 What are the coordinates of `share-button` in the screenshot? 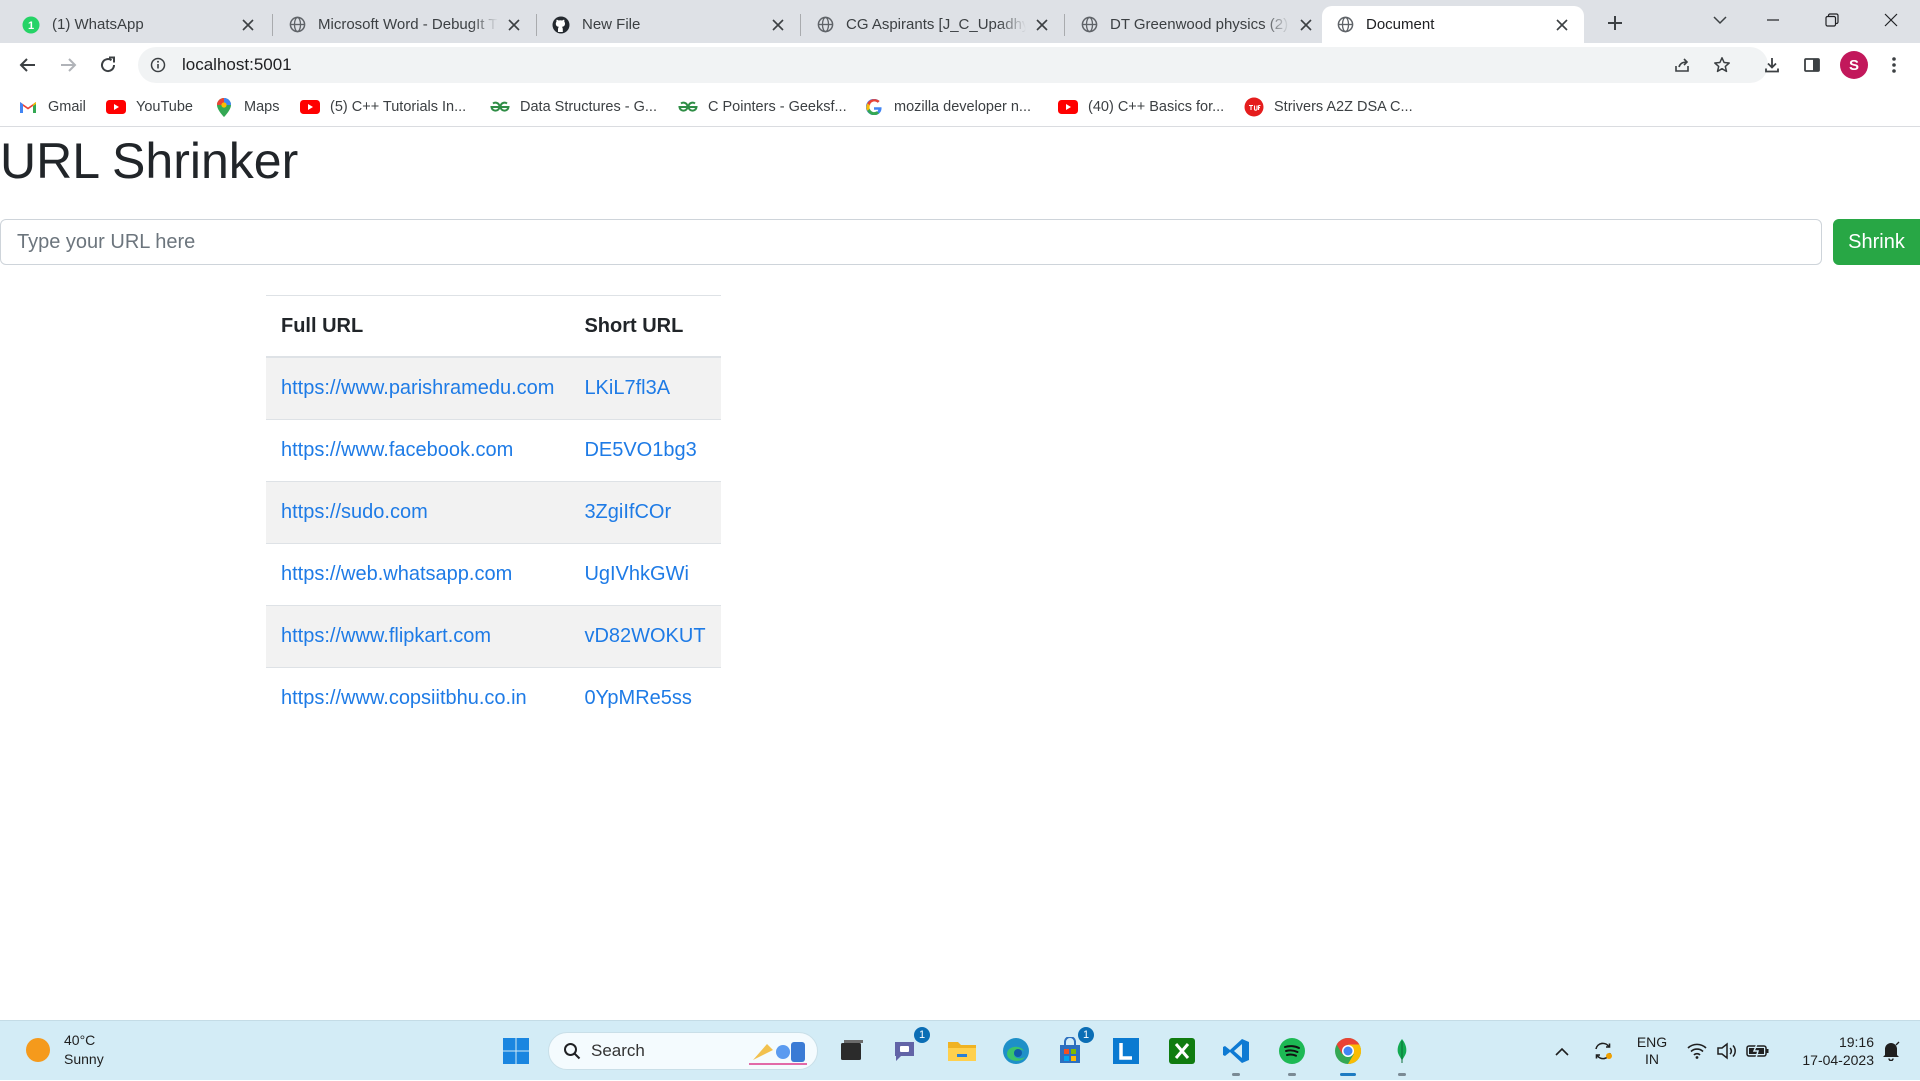 It's located at (1682, 65).